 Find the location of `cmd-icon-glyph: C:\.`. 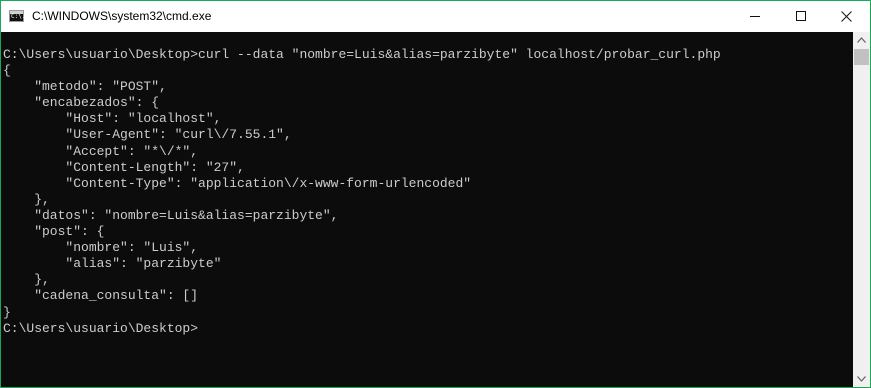

cmd-icon-glyph: C:\. is located at coordinates (18, 16).